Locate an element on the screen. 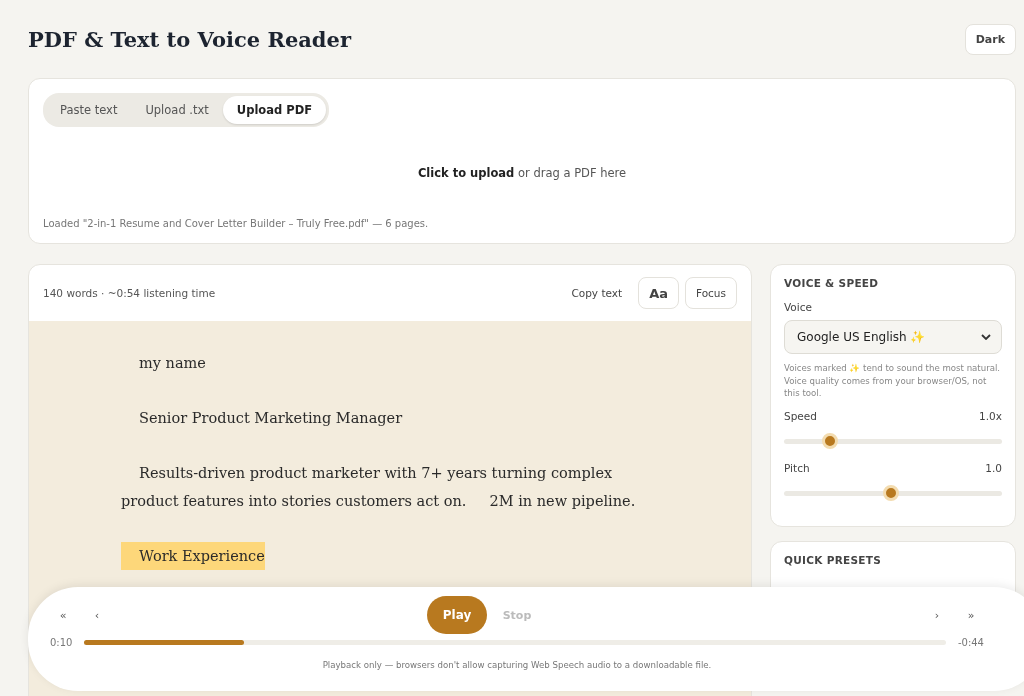 The width and height of the screenshot is (1024, 696). panel-heading: VOICE & SPEED is located at coordinates (832, 283).